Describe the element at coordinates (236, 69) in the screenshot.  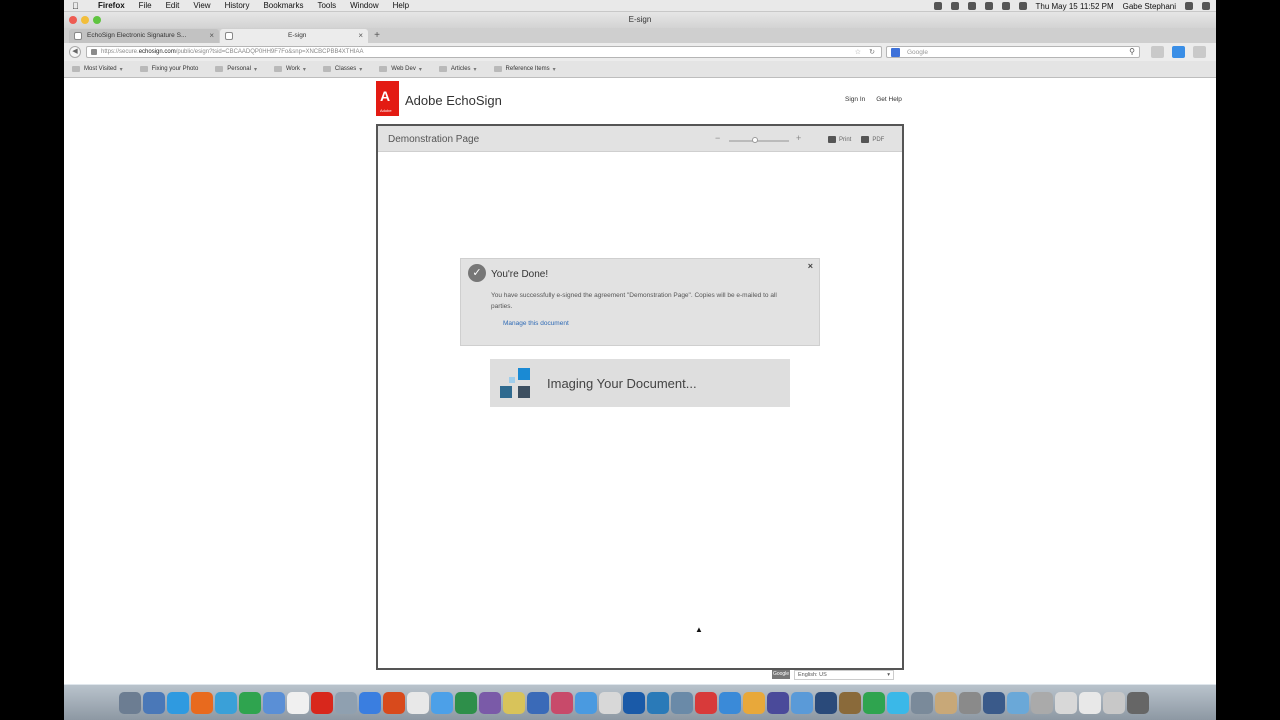
I see `bookmark-folder: Personal ▾` at that location.